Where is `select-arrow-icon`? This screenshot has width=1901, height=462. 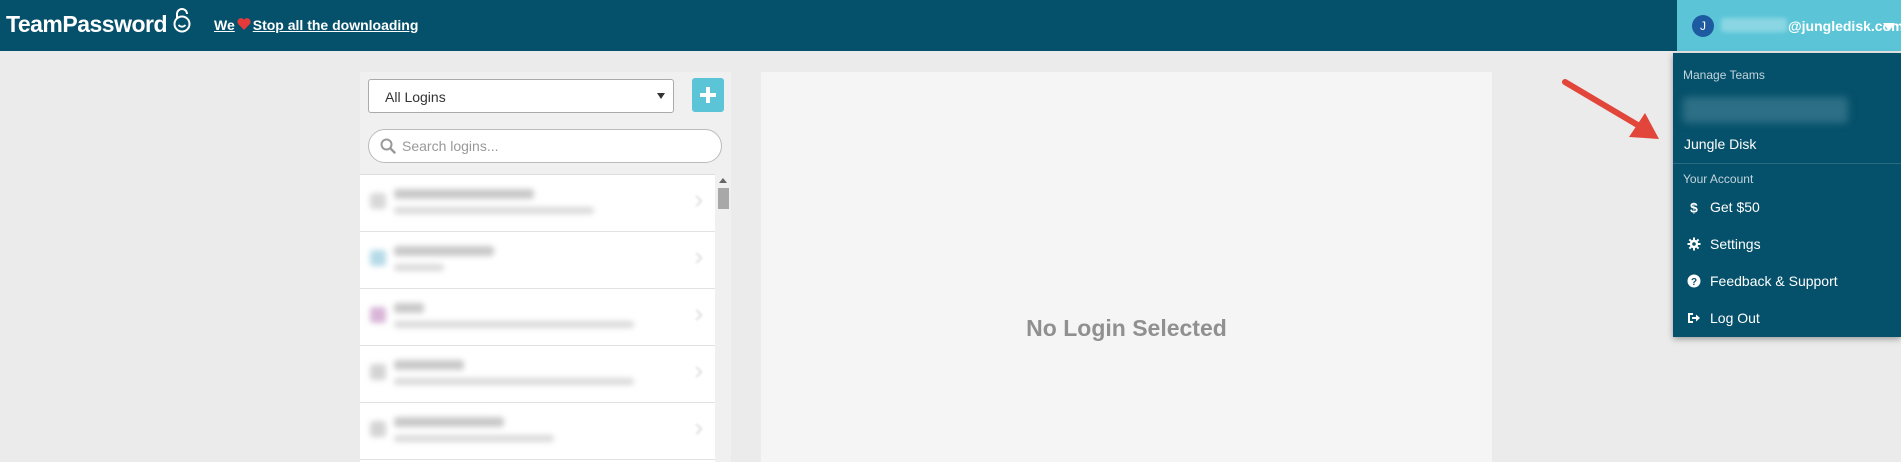 select-arrow-icon is located at coordinates (661, 96).